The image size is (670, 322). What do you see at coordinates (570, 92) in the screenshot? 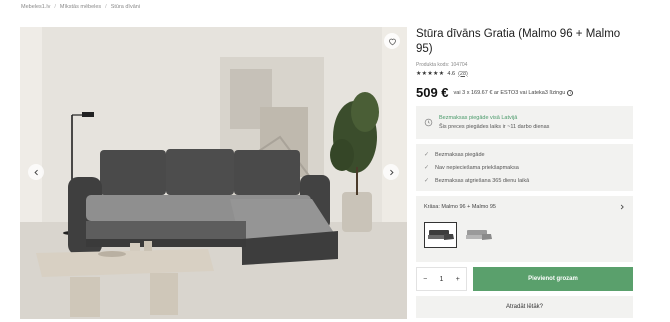
I see `info-icon: i` at bounding box center [570, 92].